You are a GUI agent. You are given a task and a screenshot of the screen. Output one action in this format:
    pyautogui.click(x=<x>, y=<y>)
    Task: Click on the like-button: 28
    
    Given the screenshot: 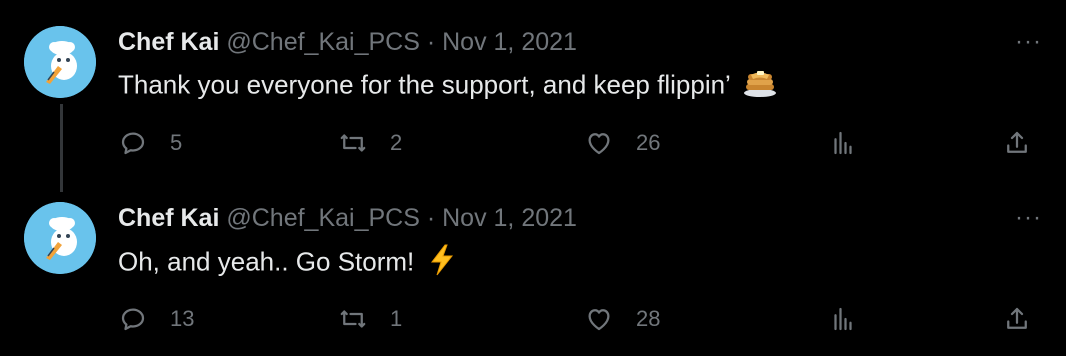 What is the action you would take?
    pyautogui.click(x=622, y=319)
    